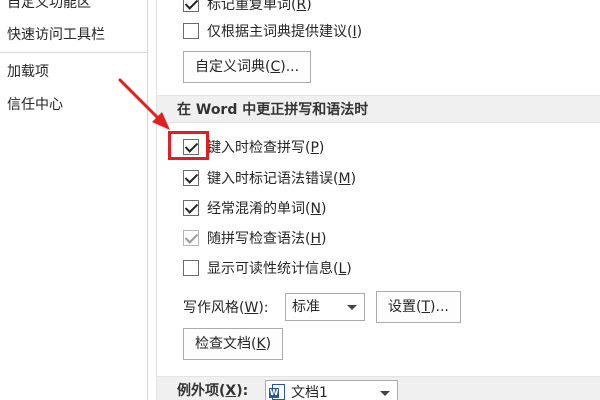 The image size is (600, 400). I want to click on check-grammar-with-spelling-option: 随拼写检查语法(H), so click(254, 238).